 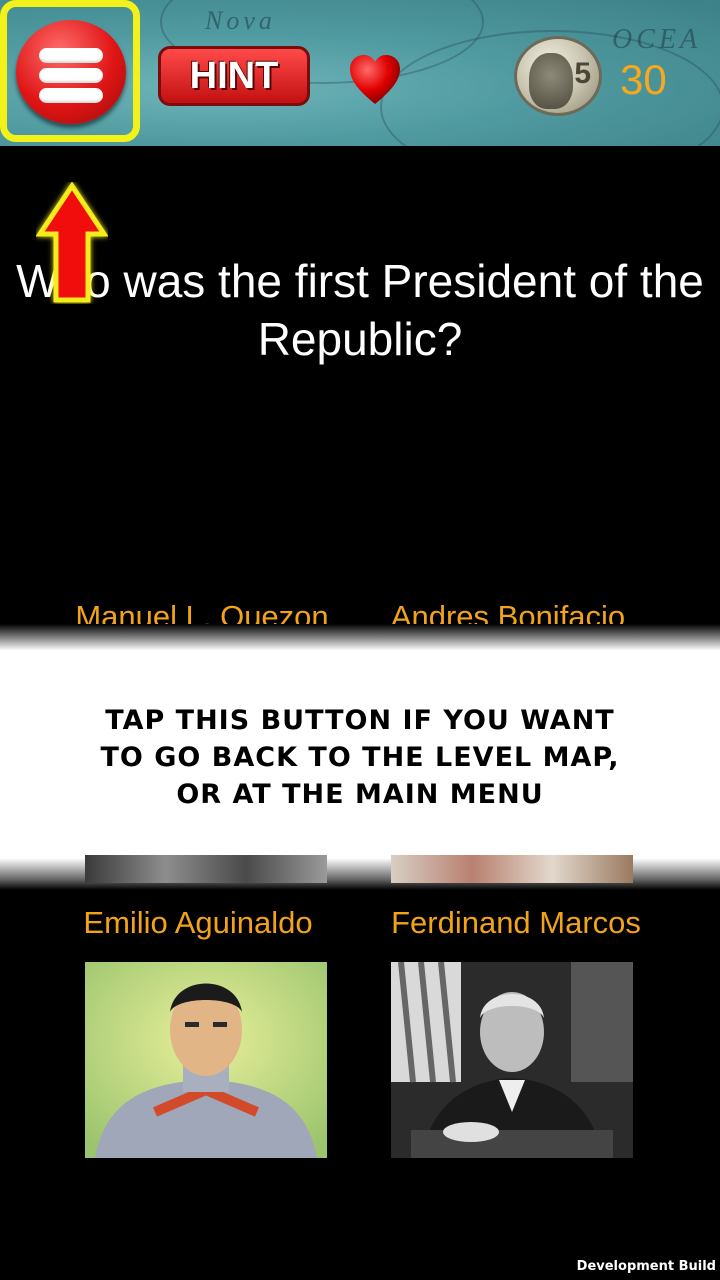 What do you see at coordinates (643, 79) in the screenshot?
I see `coins-count: 30` at bounding box center [643, 79].